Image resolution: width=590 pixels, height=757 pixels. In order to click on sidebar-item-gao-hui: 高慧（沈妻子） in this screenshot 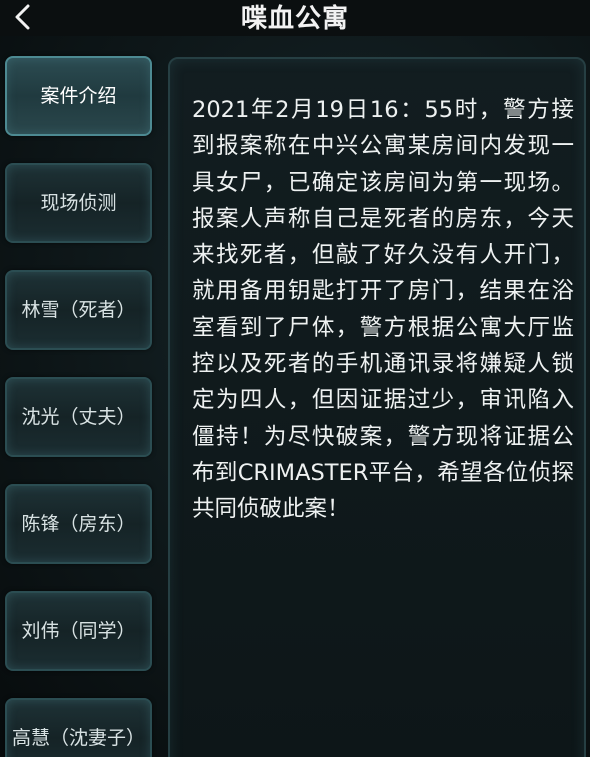, I will do `click(78, 727)`.